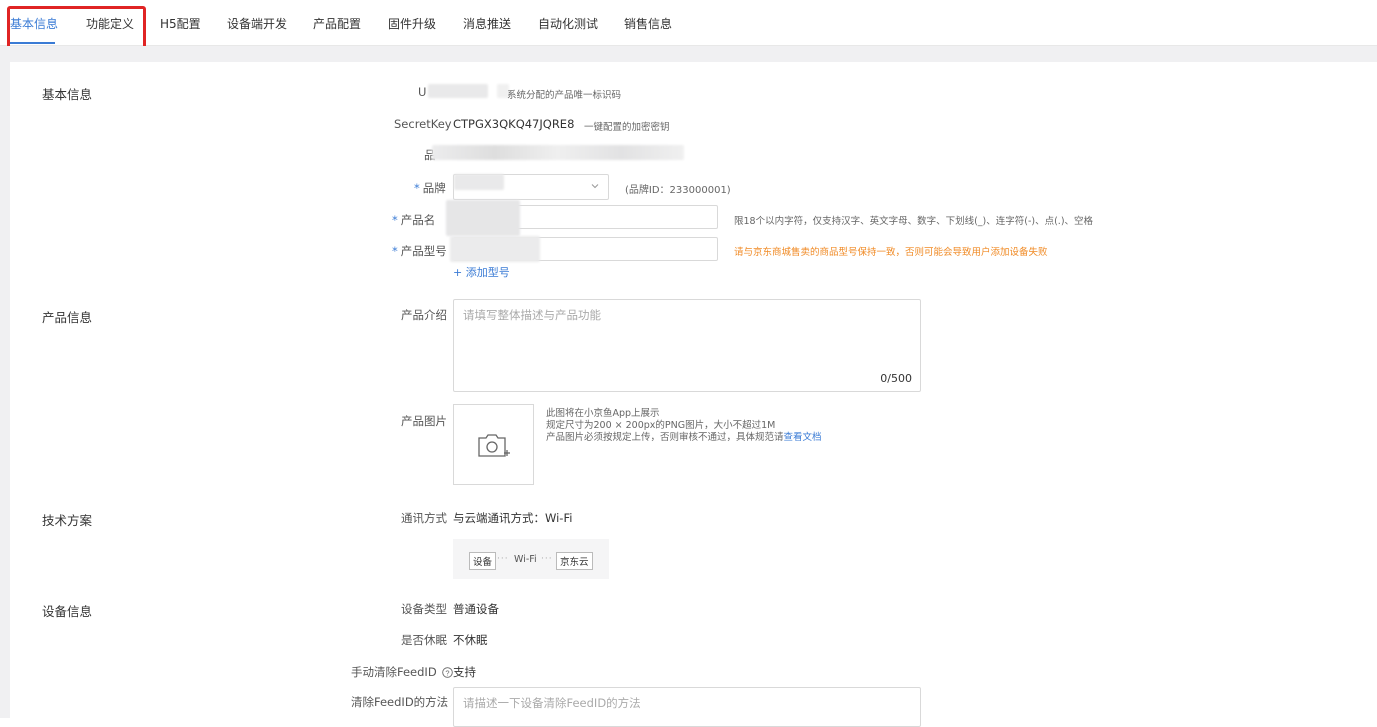  I want to click on device-type-value: 普通设备, so click(476, 609).